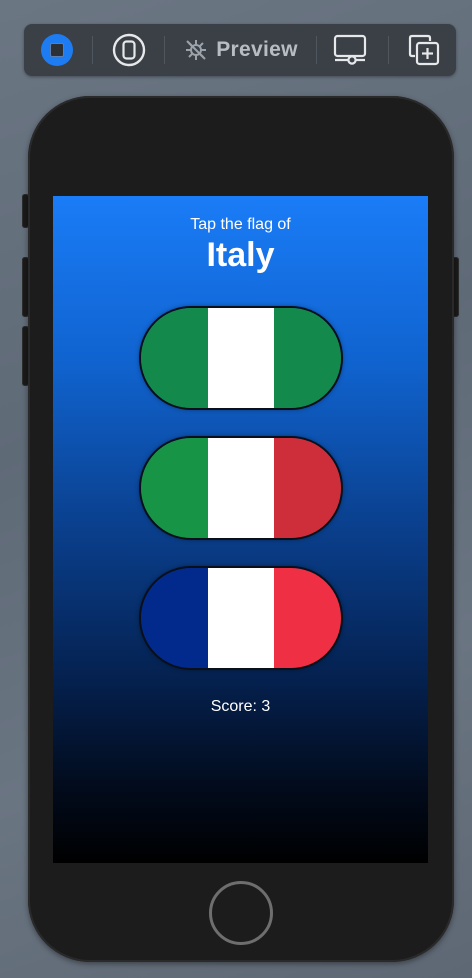 This screenshot has width=472, height=978. I want to click on prompt-text: Tap the flag of, so click(240, 224).